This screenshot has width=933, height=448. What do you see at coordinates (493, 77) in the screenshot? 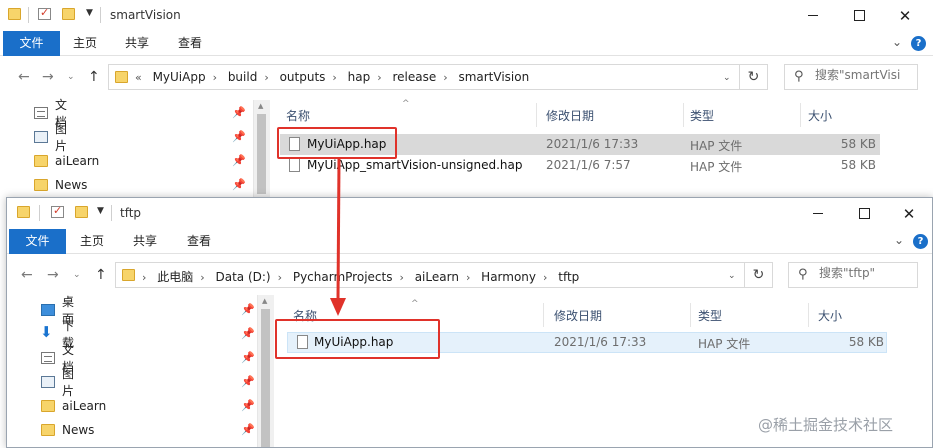
I see `breadcrumb-item: smartVision` at bounding box center [493, 77].